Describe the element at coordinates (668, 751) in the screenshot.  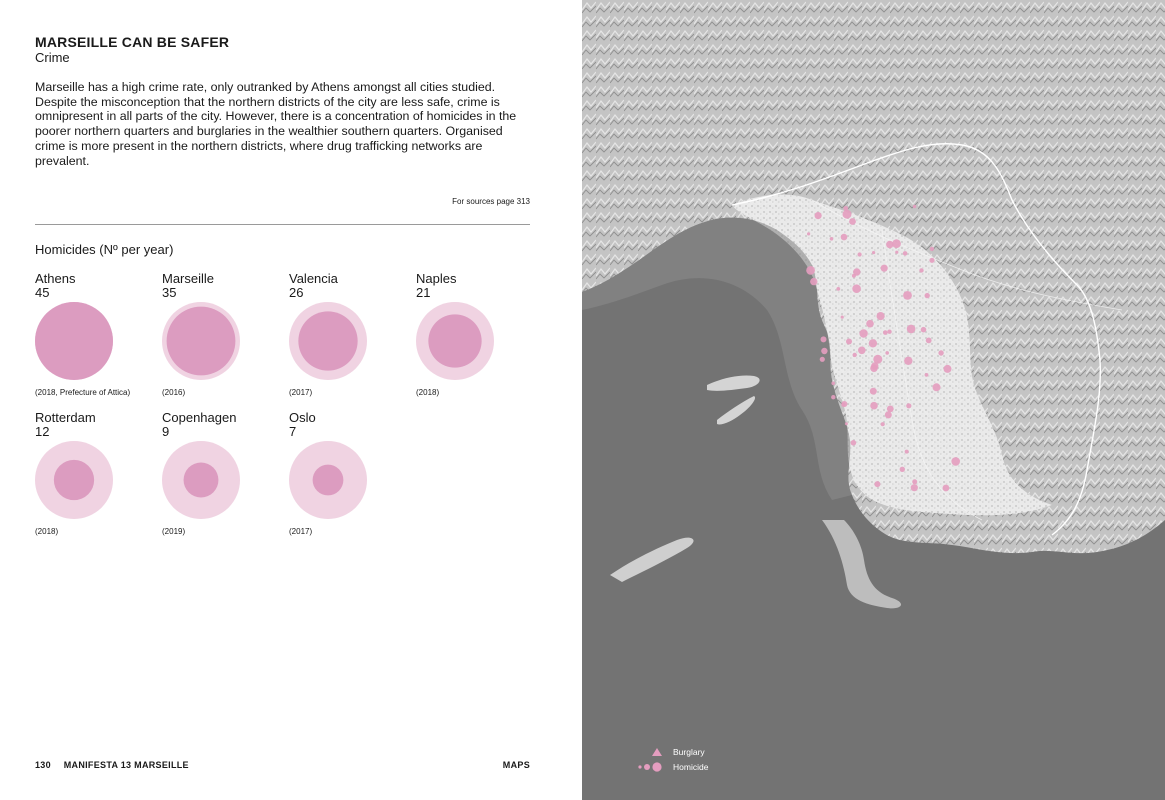
I see `legend-burglary: Burglary` at that location.